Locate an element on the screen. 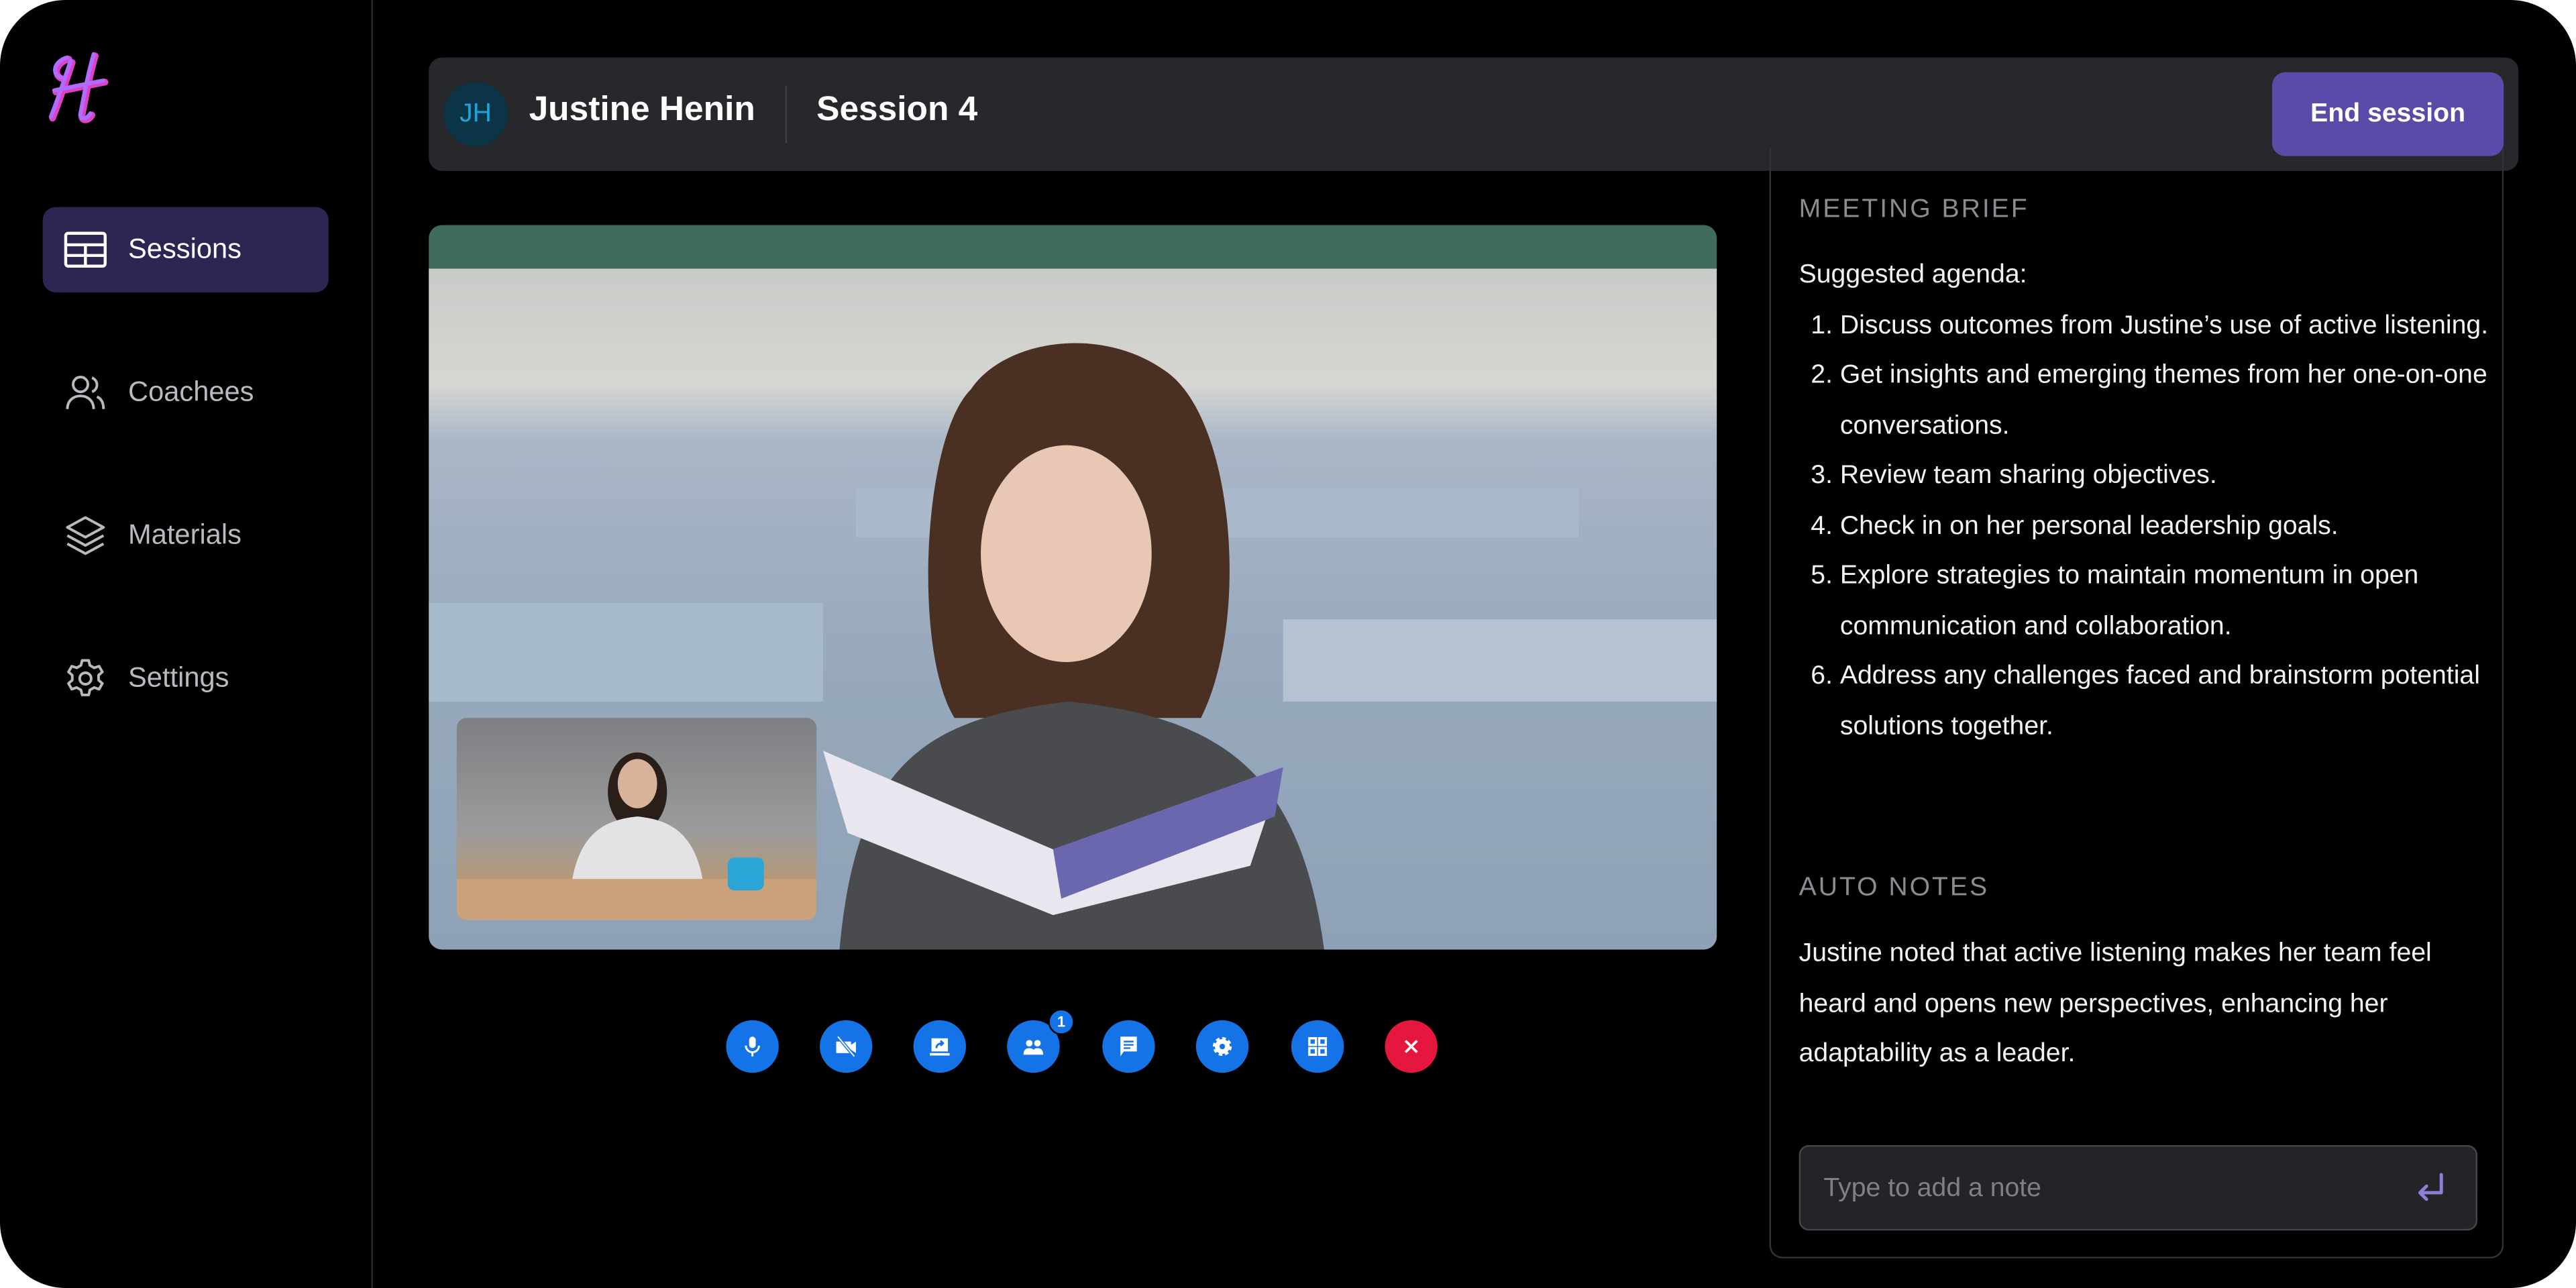 This screenshot has width=2576, height=1288. sidebar-item-settings: Settings is located at coordinates (186, 678).